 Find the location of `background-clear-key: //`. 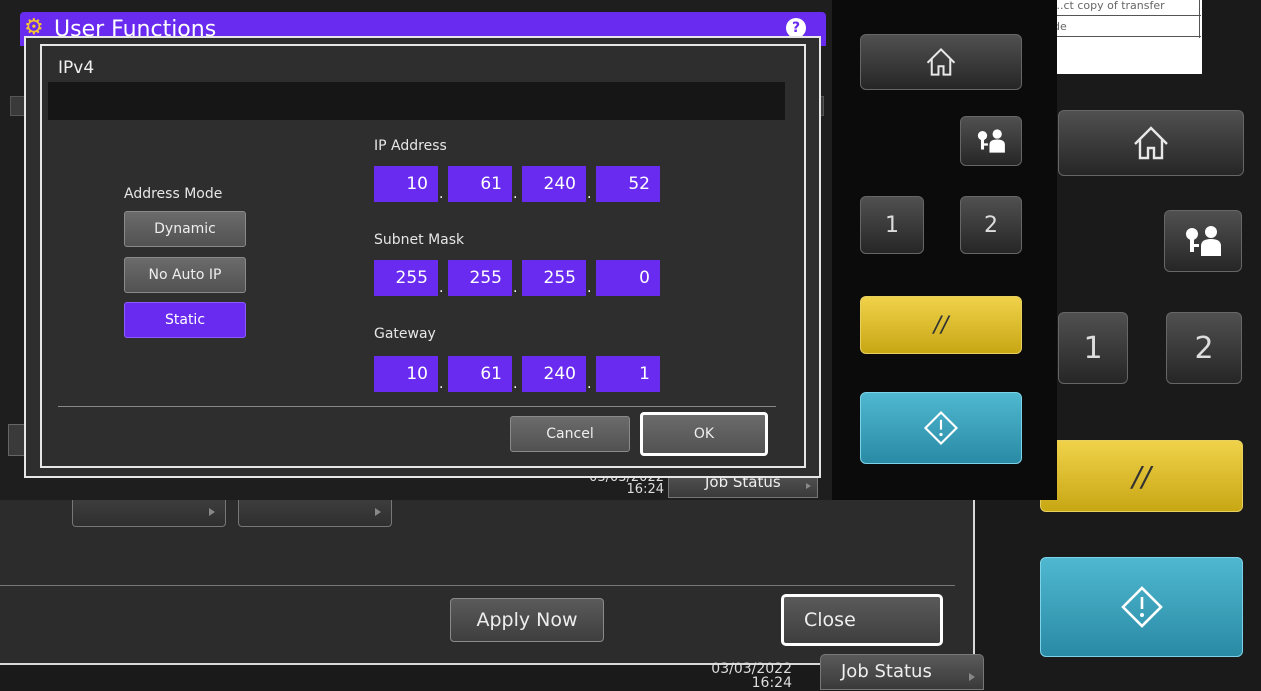

background-clear-key: // is located at coordinates (1141, 476).